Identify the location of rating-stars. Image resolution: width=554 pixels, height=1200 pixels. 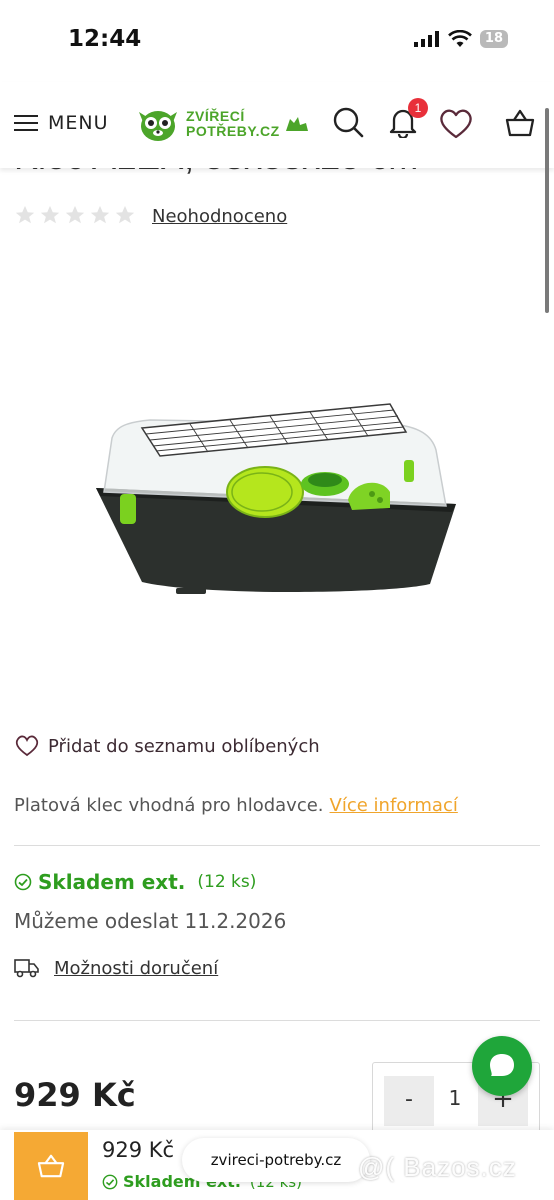
(75, 215).